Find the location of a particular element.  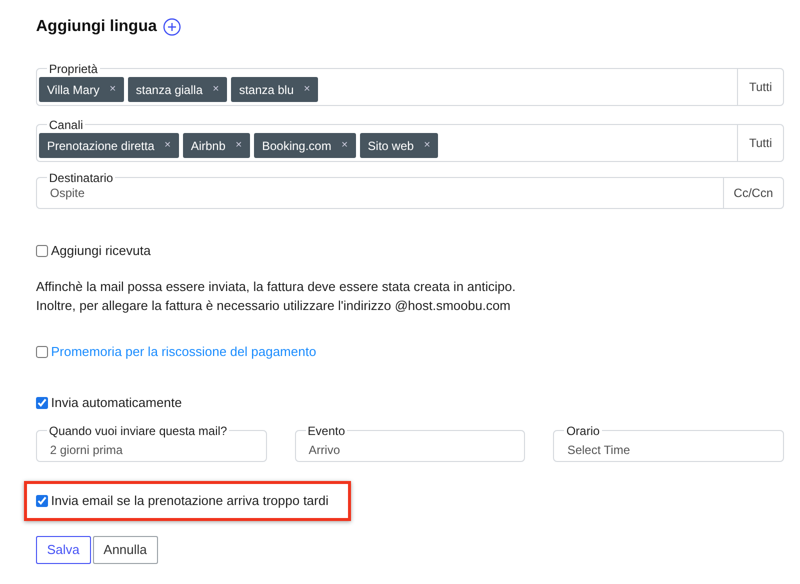

checkbox-label: Invia automaticamente is located at coordinates (116, 403).